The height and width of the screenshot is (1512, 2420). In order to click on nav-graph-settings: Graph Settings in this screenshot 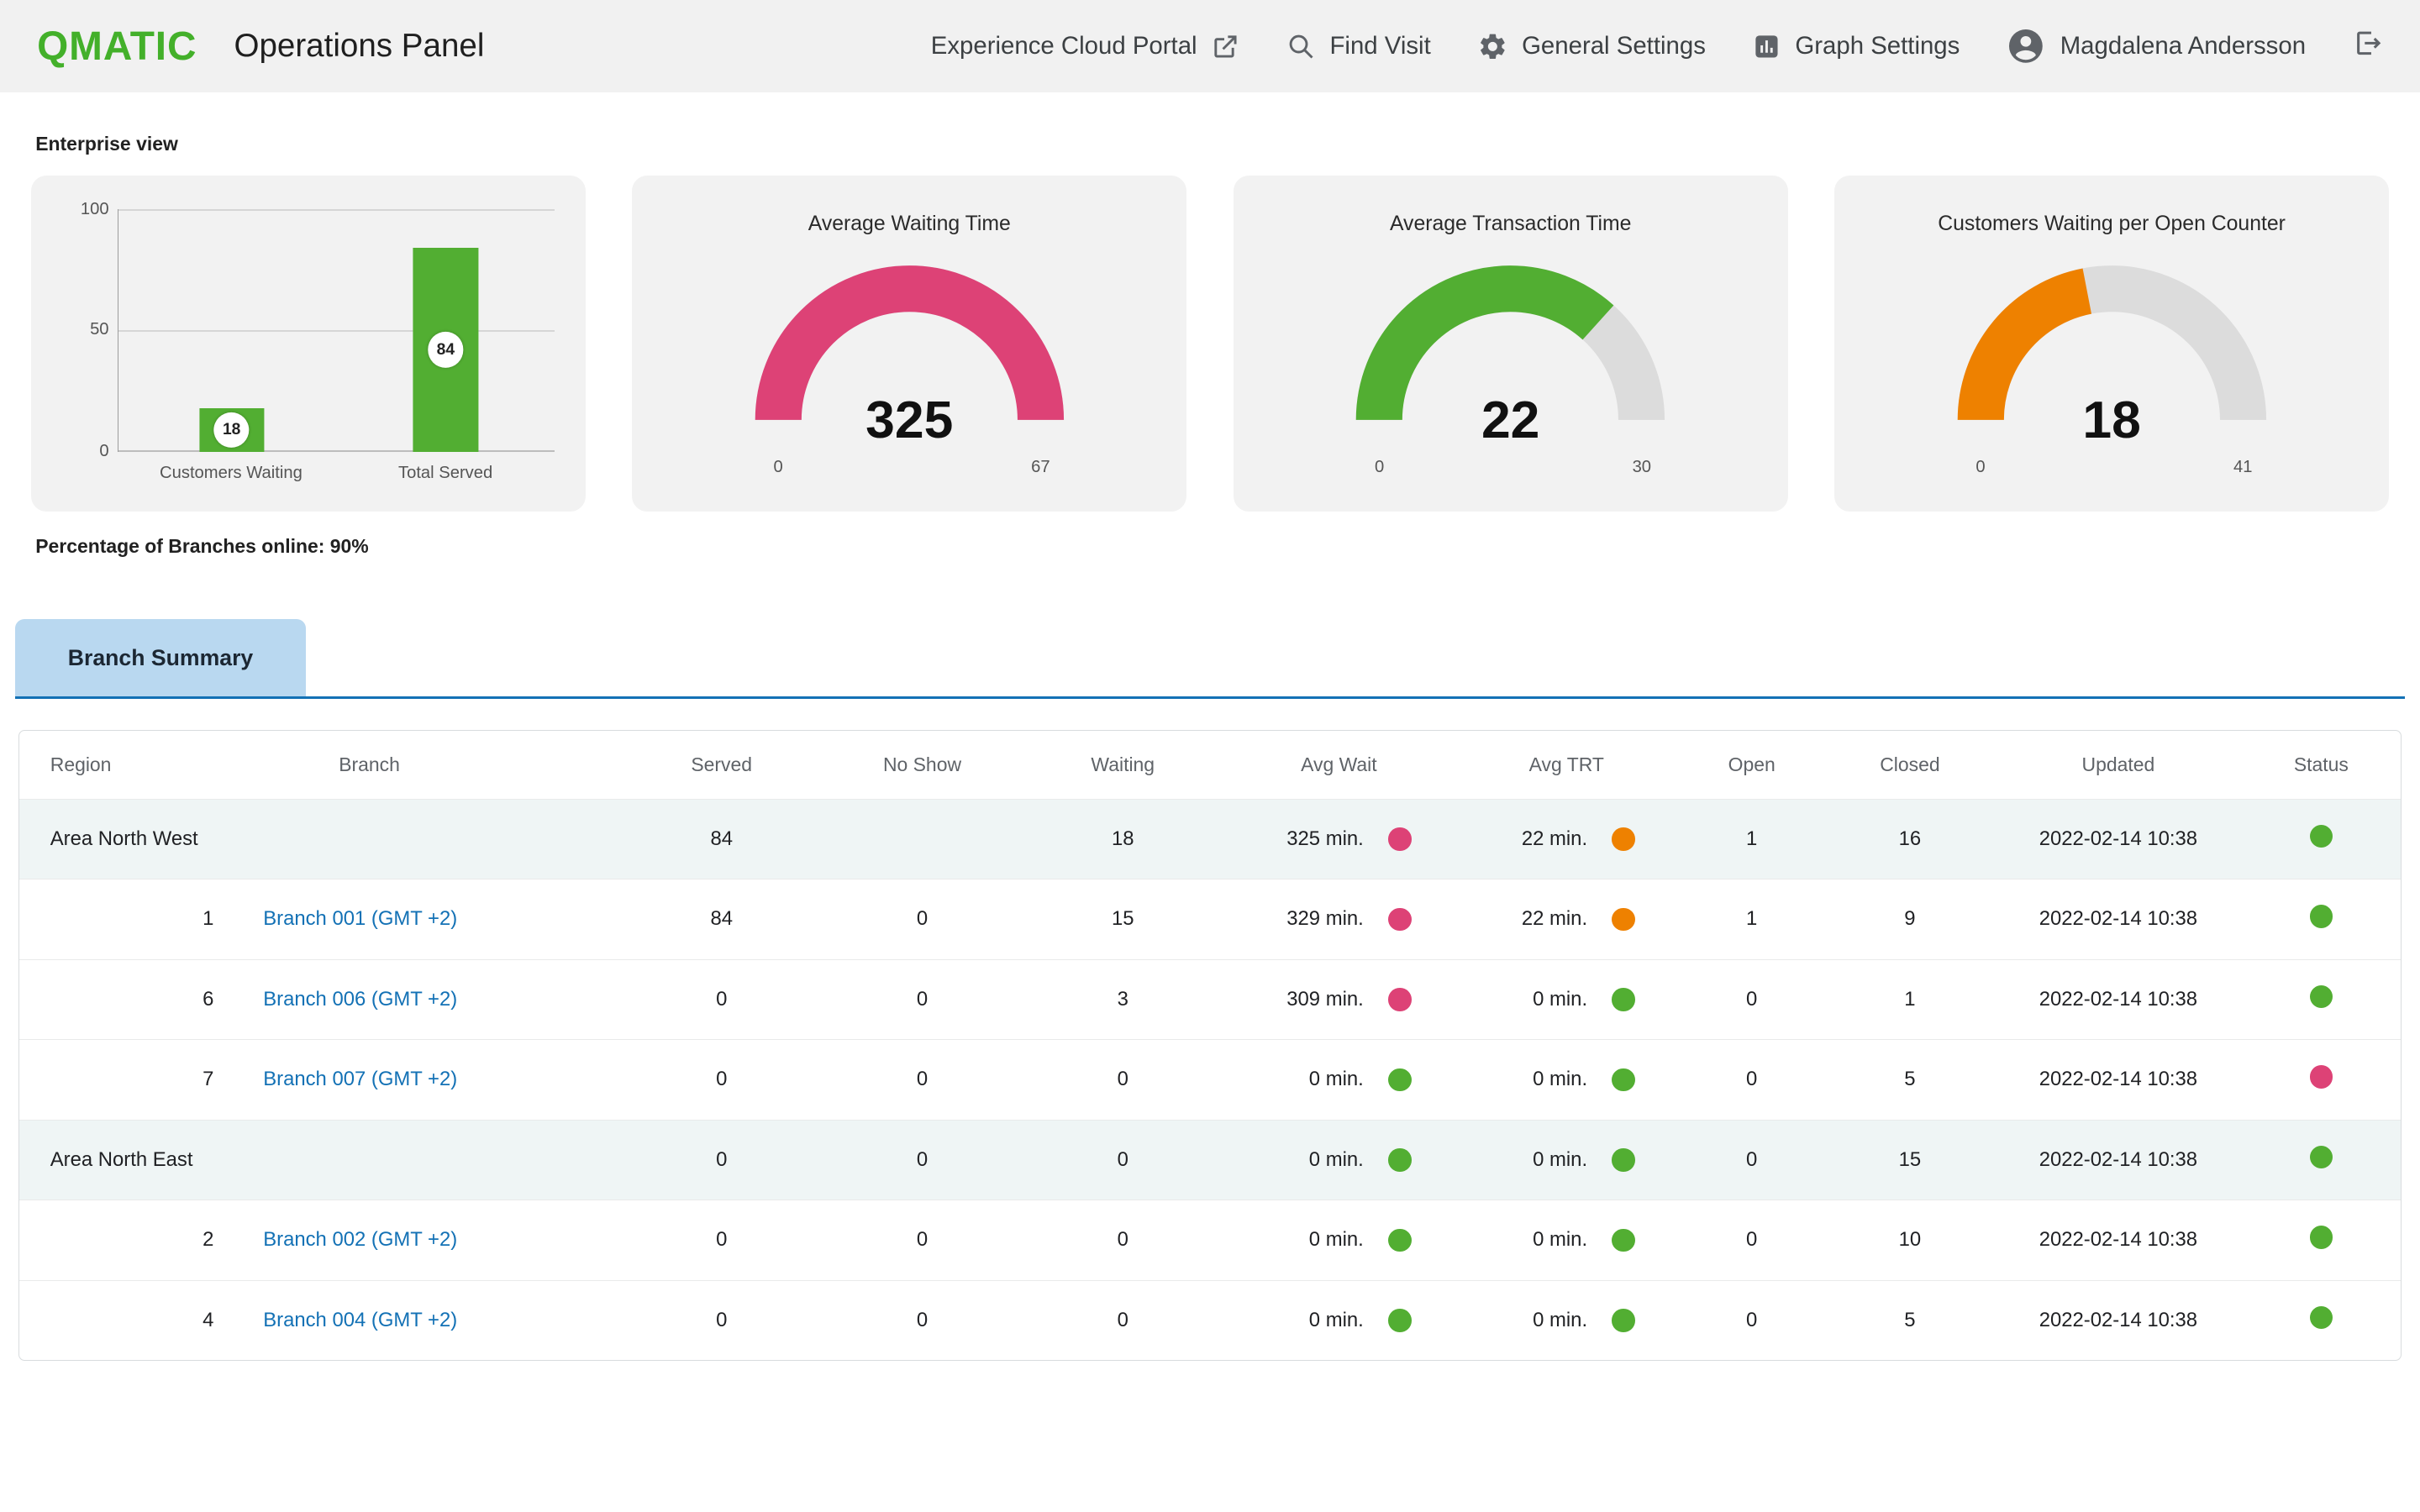, I will do `click(1856, 46)`.